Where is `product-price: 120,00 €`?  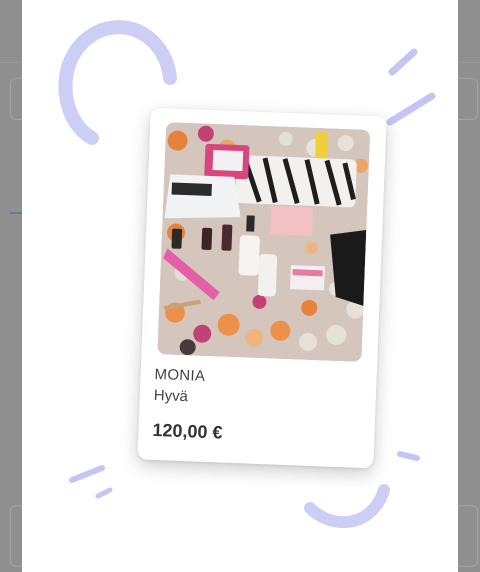
product-price: 120,00 € is located at coordinates (187, 431).